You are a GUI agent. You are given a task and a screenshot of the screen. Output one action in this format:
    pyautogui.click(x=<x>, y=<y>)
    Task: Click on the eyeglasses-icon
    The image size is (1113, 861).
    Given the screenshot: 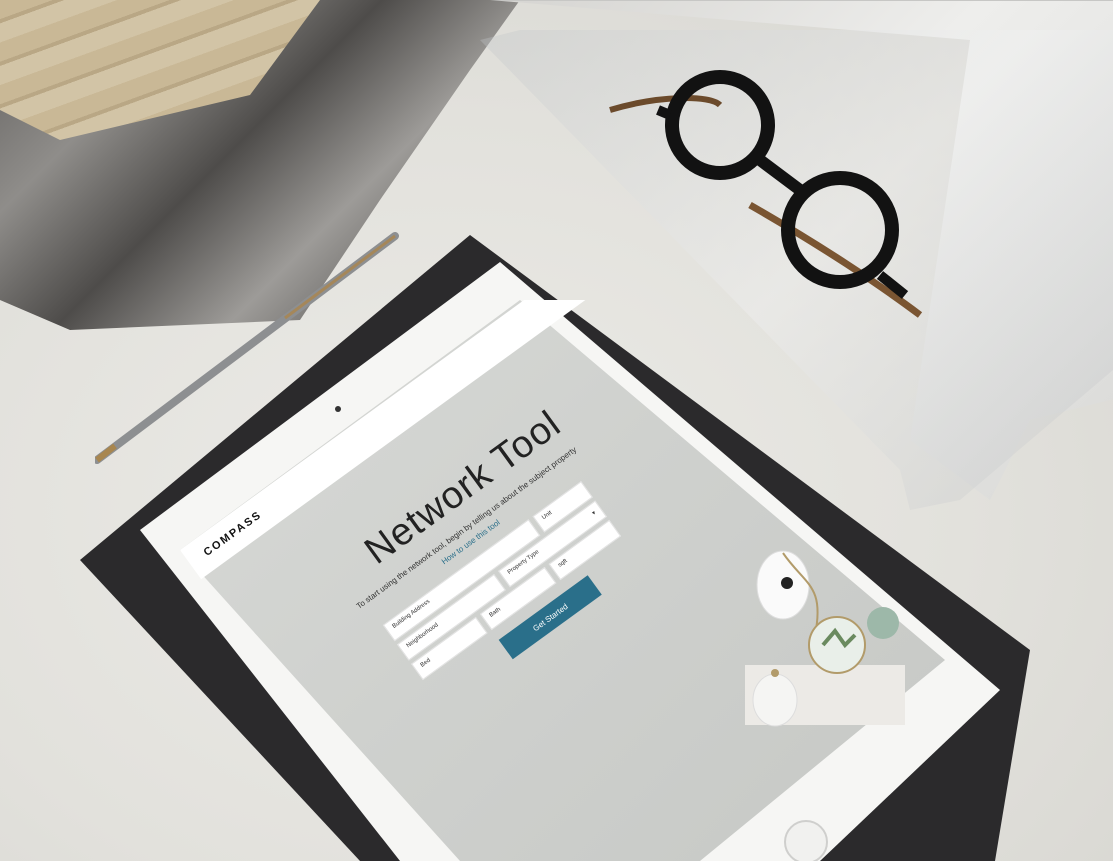 What is the action you would take?
    pyautogui.click(x=766, y=194)
    